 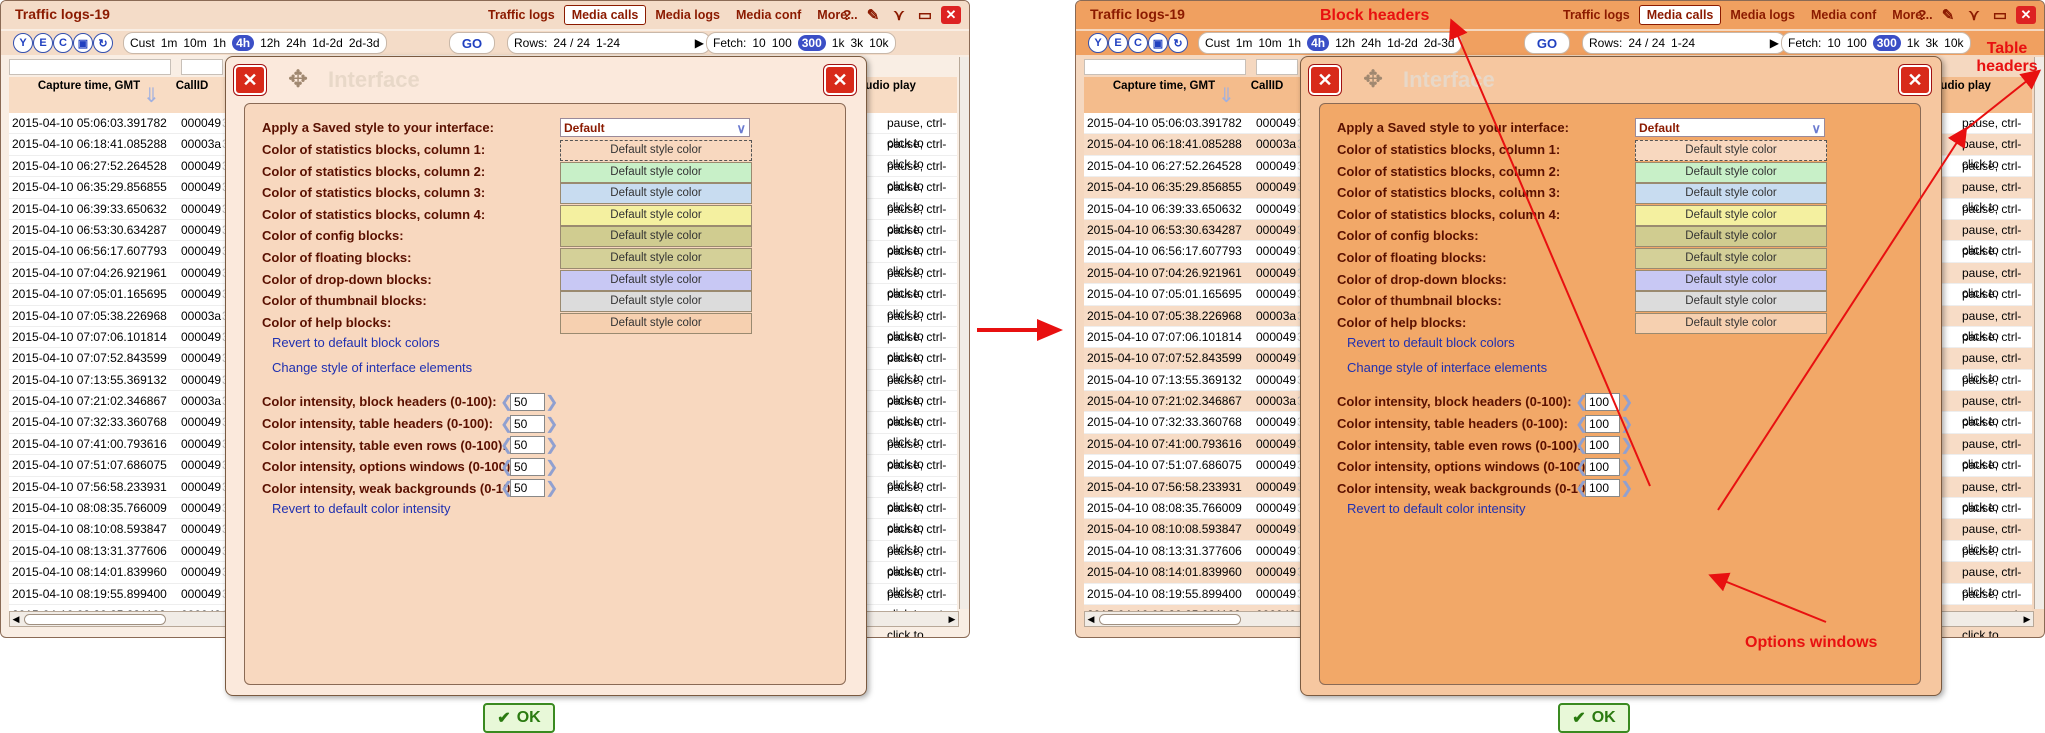 I want to click on maximize-icon: ▭, so click(x=2000, y=15).